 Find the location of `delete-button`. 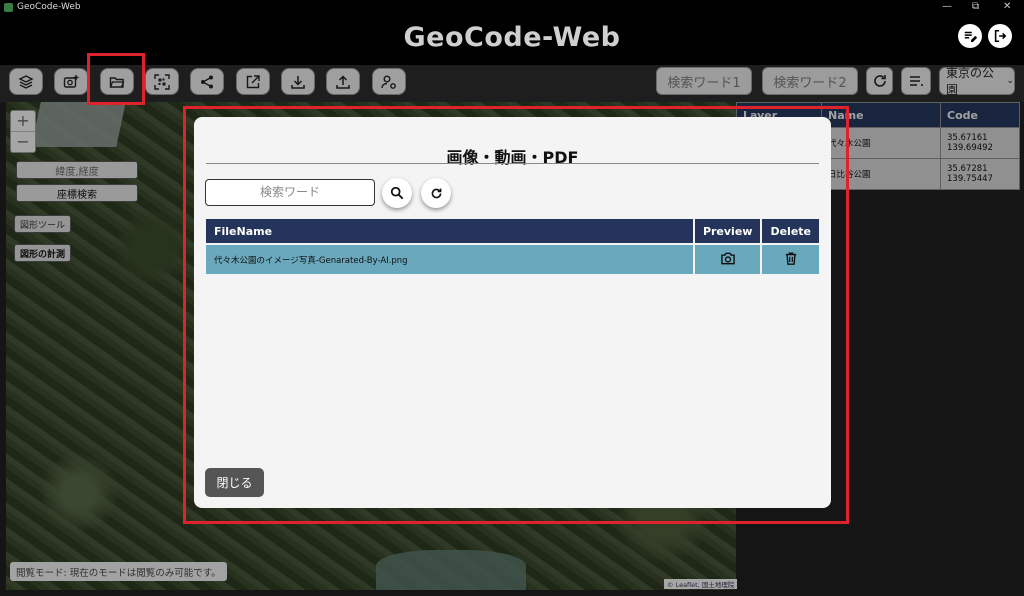

delete-button is located at coordinates (790, 258).